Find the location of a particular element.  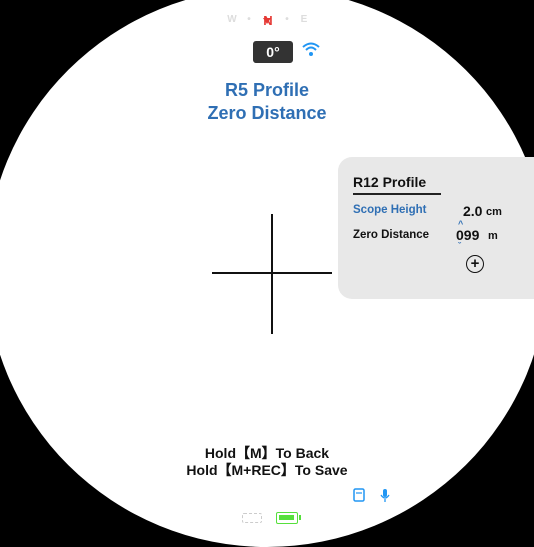

zero-distance-label: Zero Distance is located at coordinates (391, 235).